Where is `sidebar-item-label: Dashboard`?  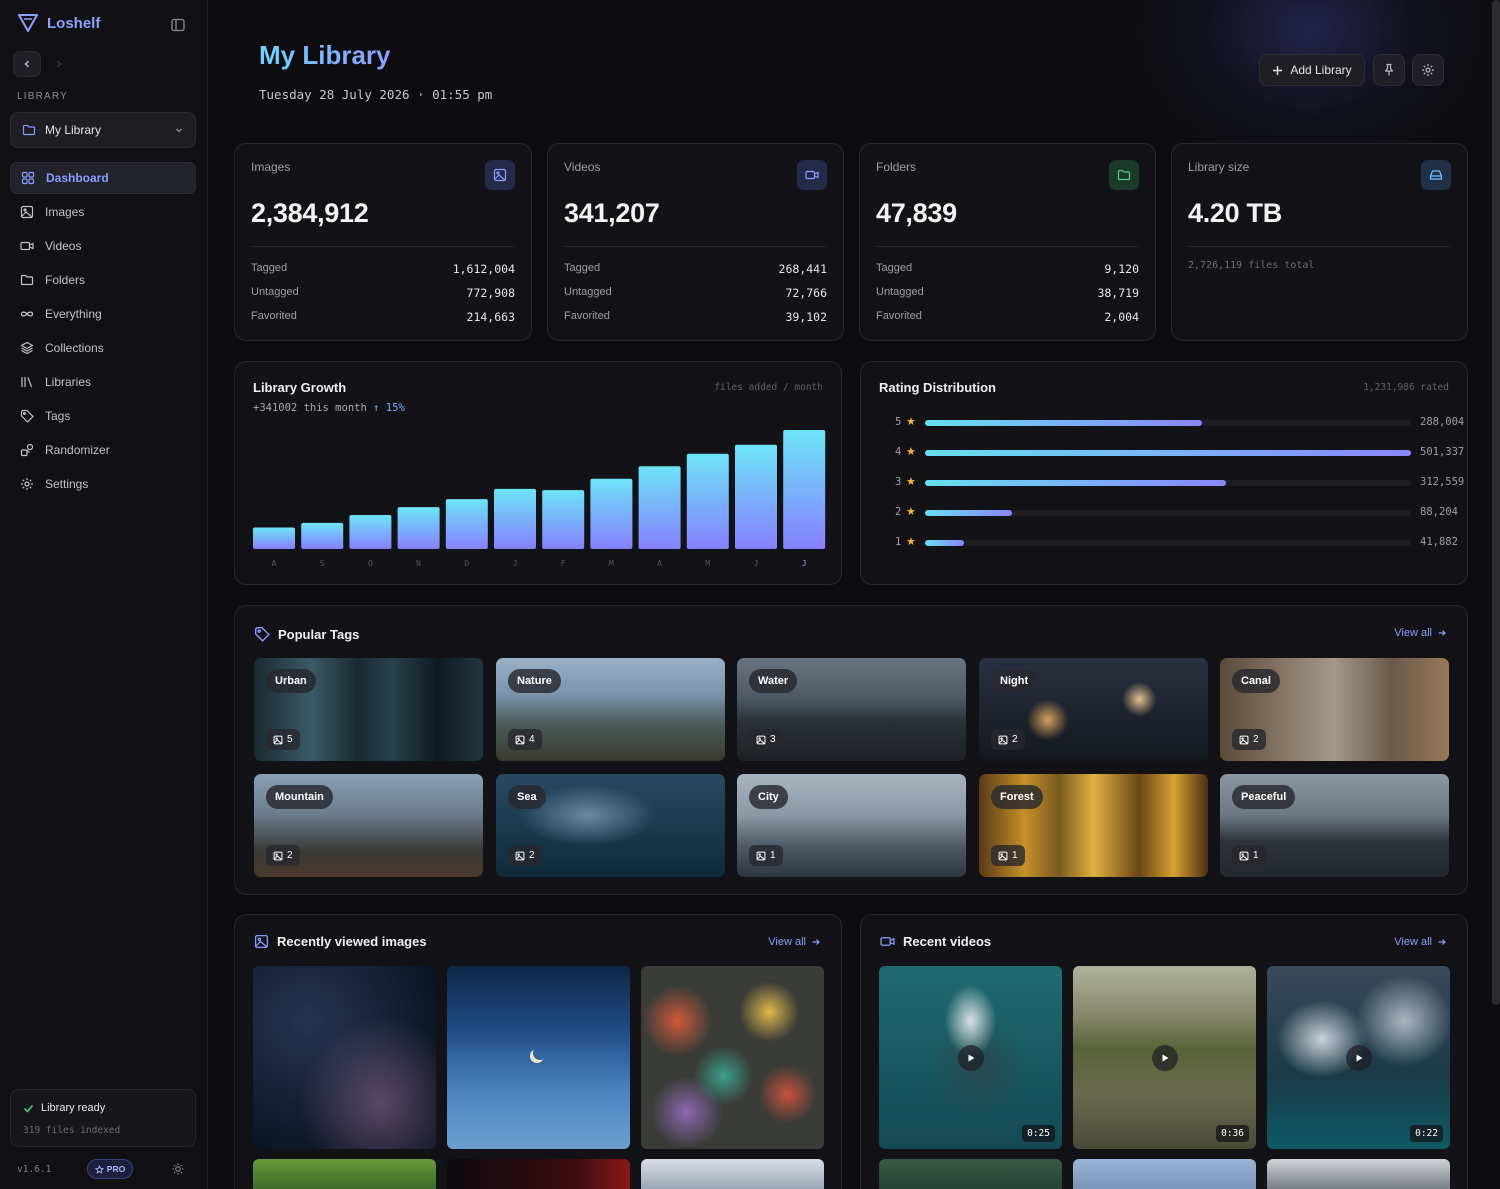 sidebar-item-label: Dashboard is located at coordinates (77, 178).